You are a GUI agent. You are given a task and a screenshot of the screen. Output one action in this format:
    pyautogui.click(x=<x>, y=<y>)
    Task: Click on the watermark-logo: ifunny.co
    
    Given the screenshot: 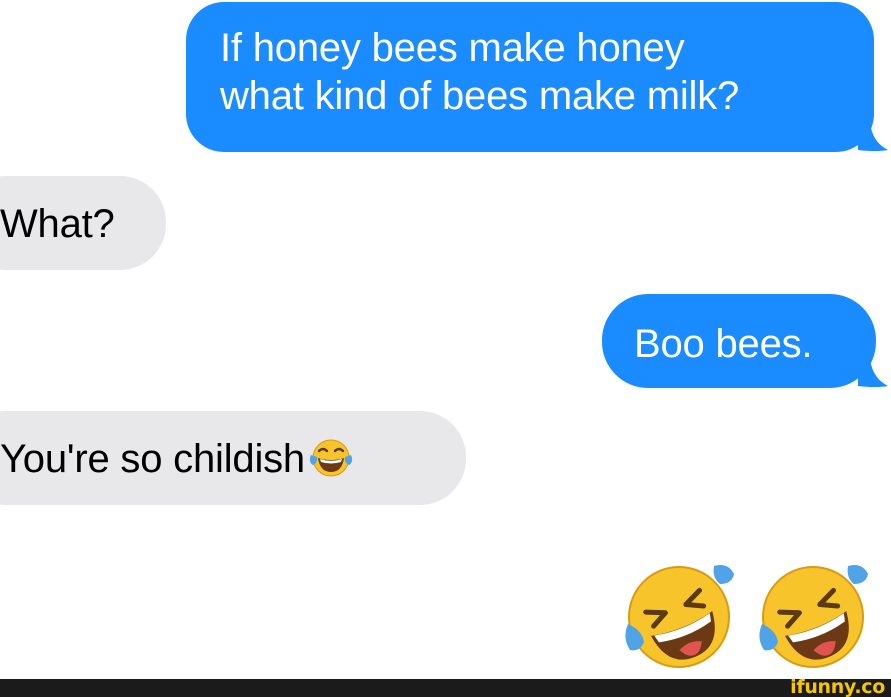 What is the action you would take?
    pyautogui.click(x=837, y=686)
    